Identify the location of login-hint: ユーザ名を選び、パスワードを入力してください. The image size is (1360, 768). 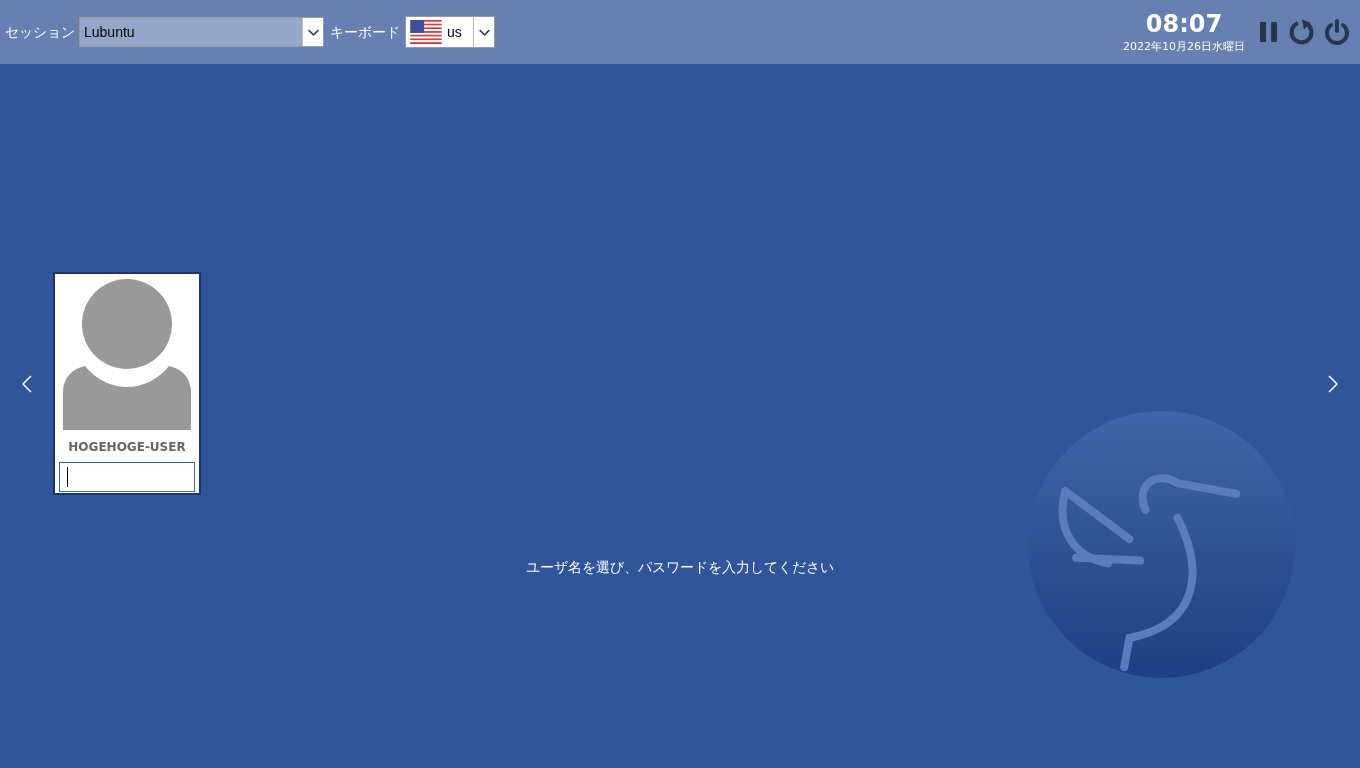
(680, 567).